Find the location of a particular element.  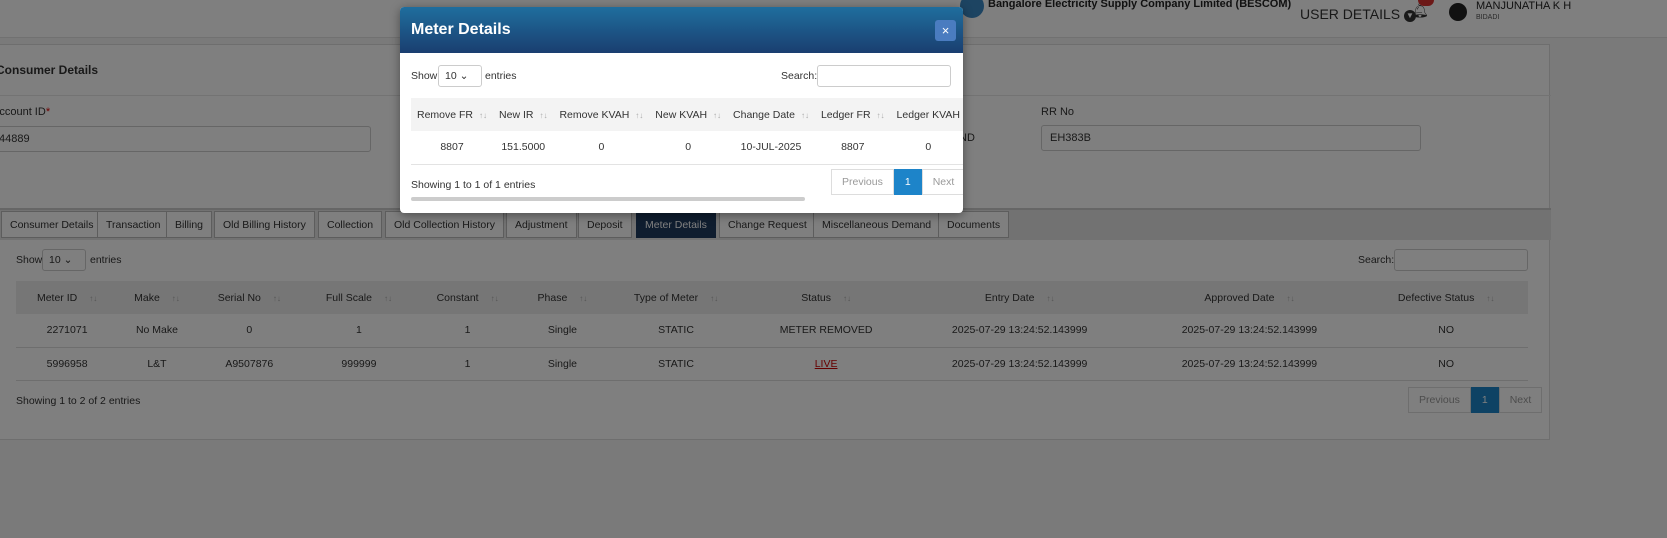

table-cell: 151.5000 is located at coordinates (523, 148).